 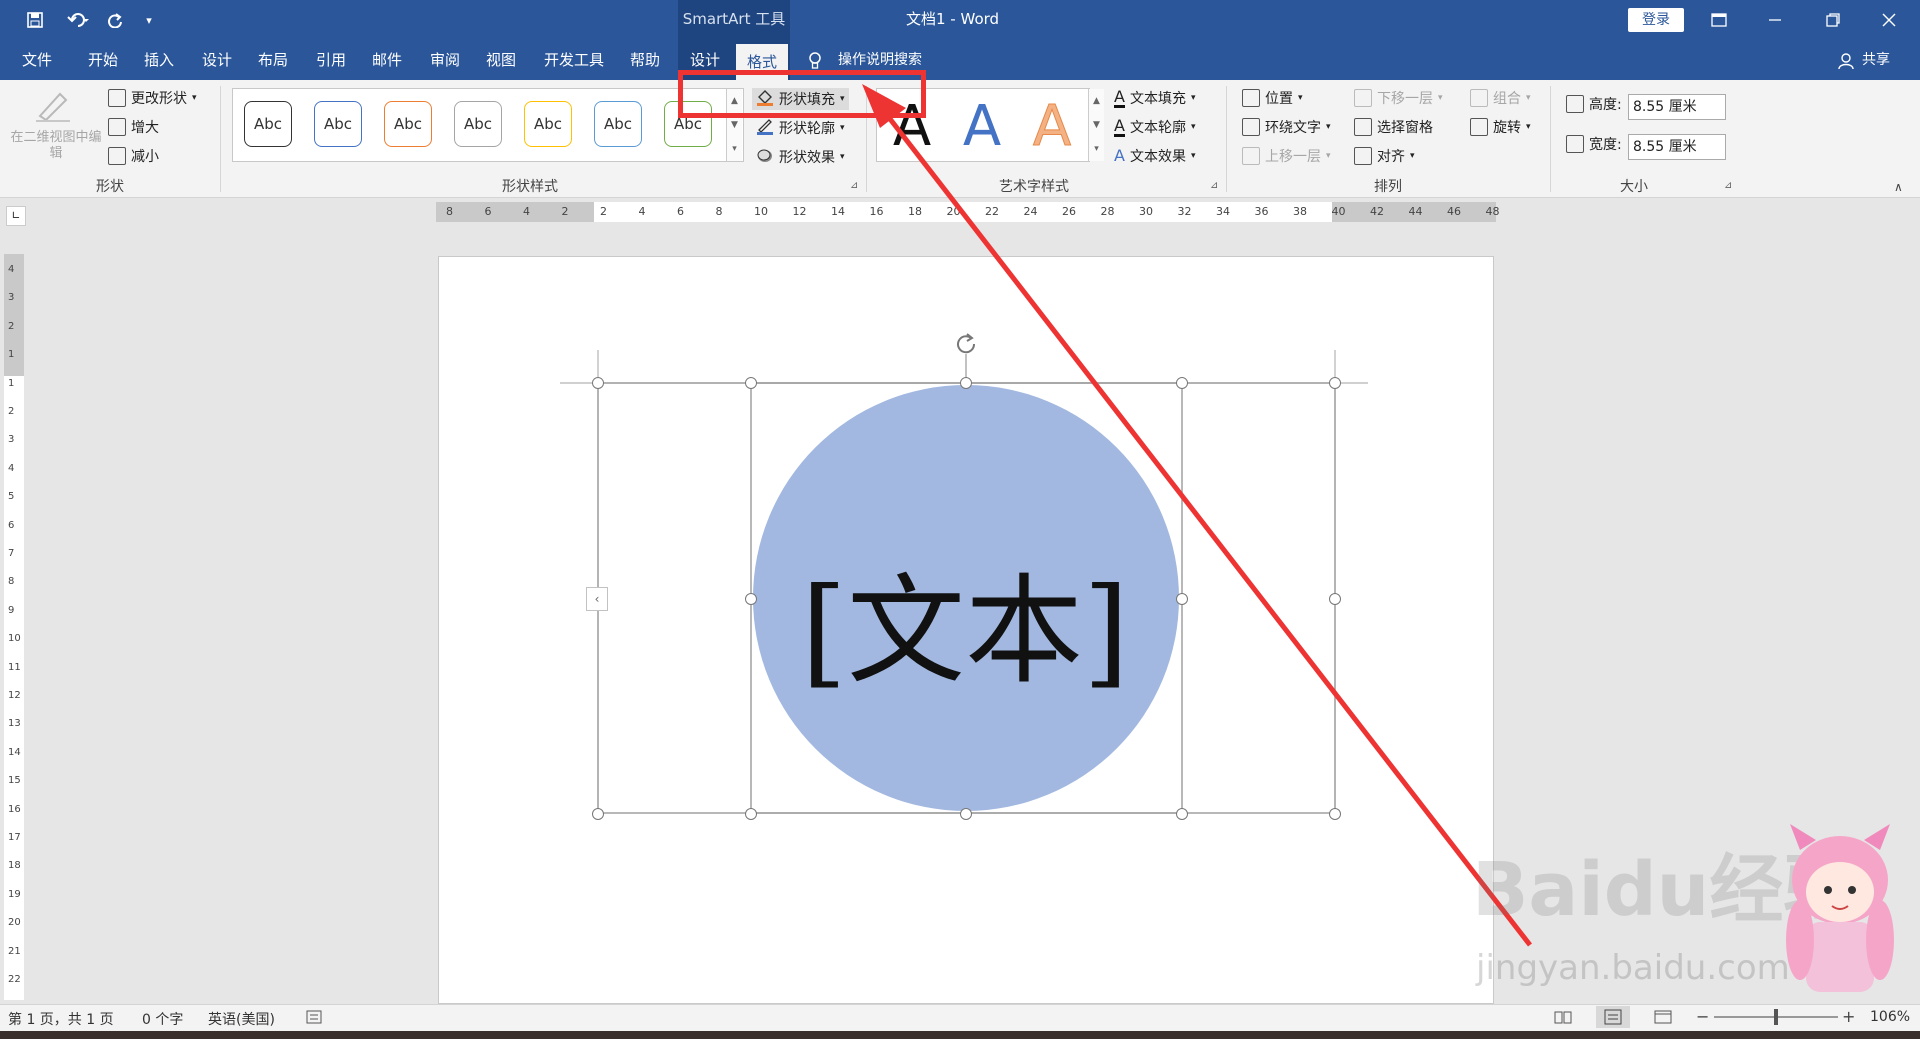 I want to click on align-button: 对齐 ▾, so click(x=1384, y=156).